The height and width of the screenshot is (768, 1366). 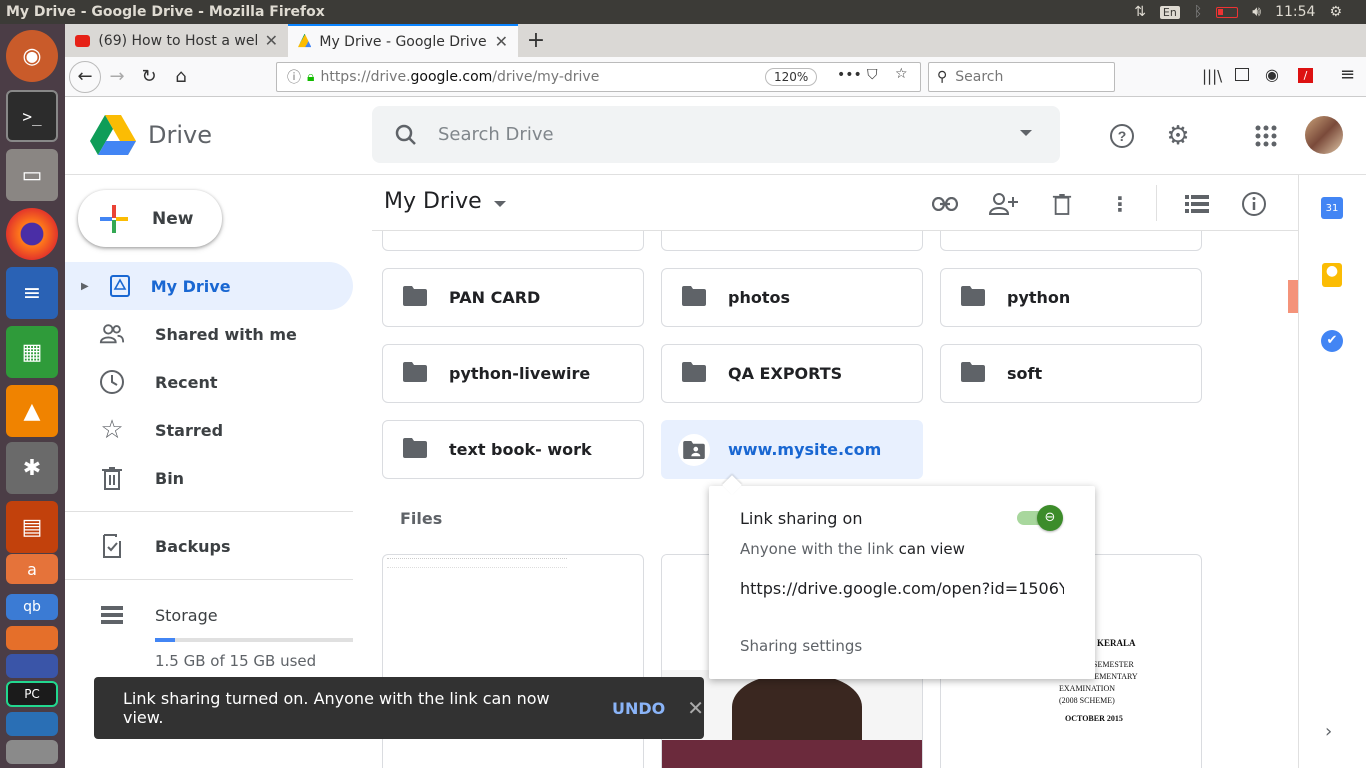 I want to click on app2-icon, so click(x=32, y=666).